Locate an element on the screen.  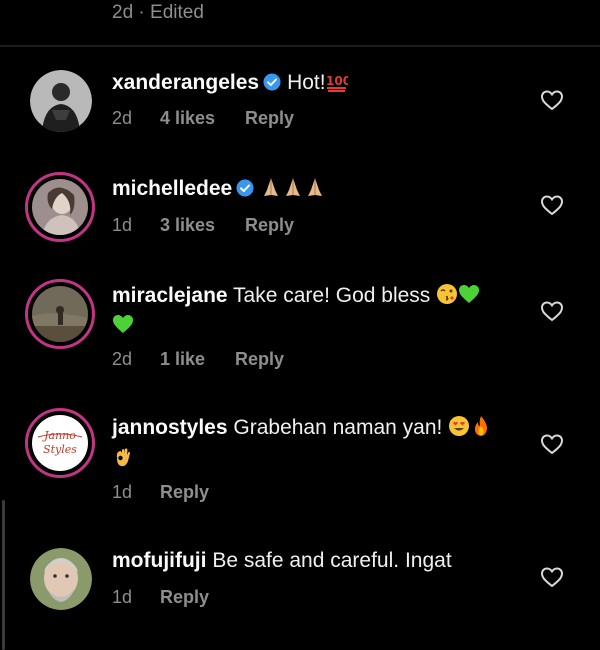
svg-text: 100 is located at coordinates (337, 81).